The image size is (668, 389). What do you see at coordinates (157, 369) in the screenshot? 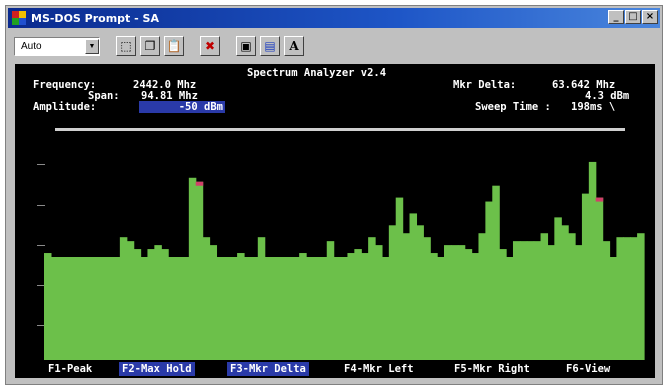
I see `function-key-2: F2-Max Hold` at bounding box center [157, 369].